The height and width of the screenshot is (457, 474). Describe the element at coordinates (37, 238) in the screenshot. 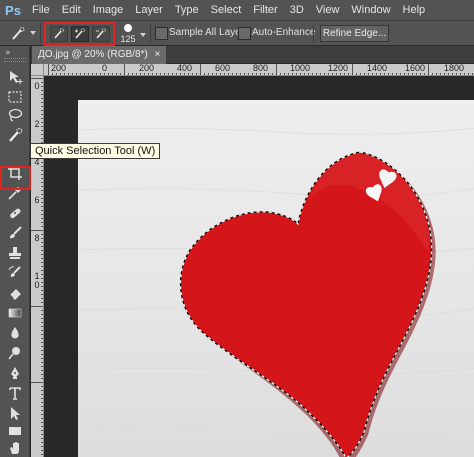

I see `ruler-label: 8` at that location.